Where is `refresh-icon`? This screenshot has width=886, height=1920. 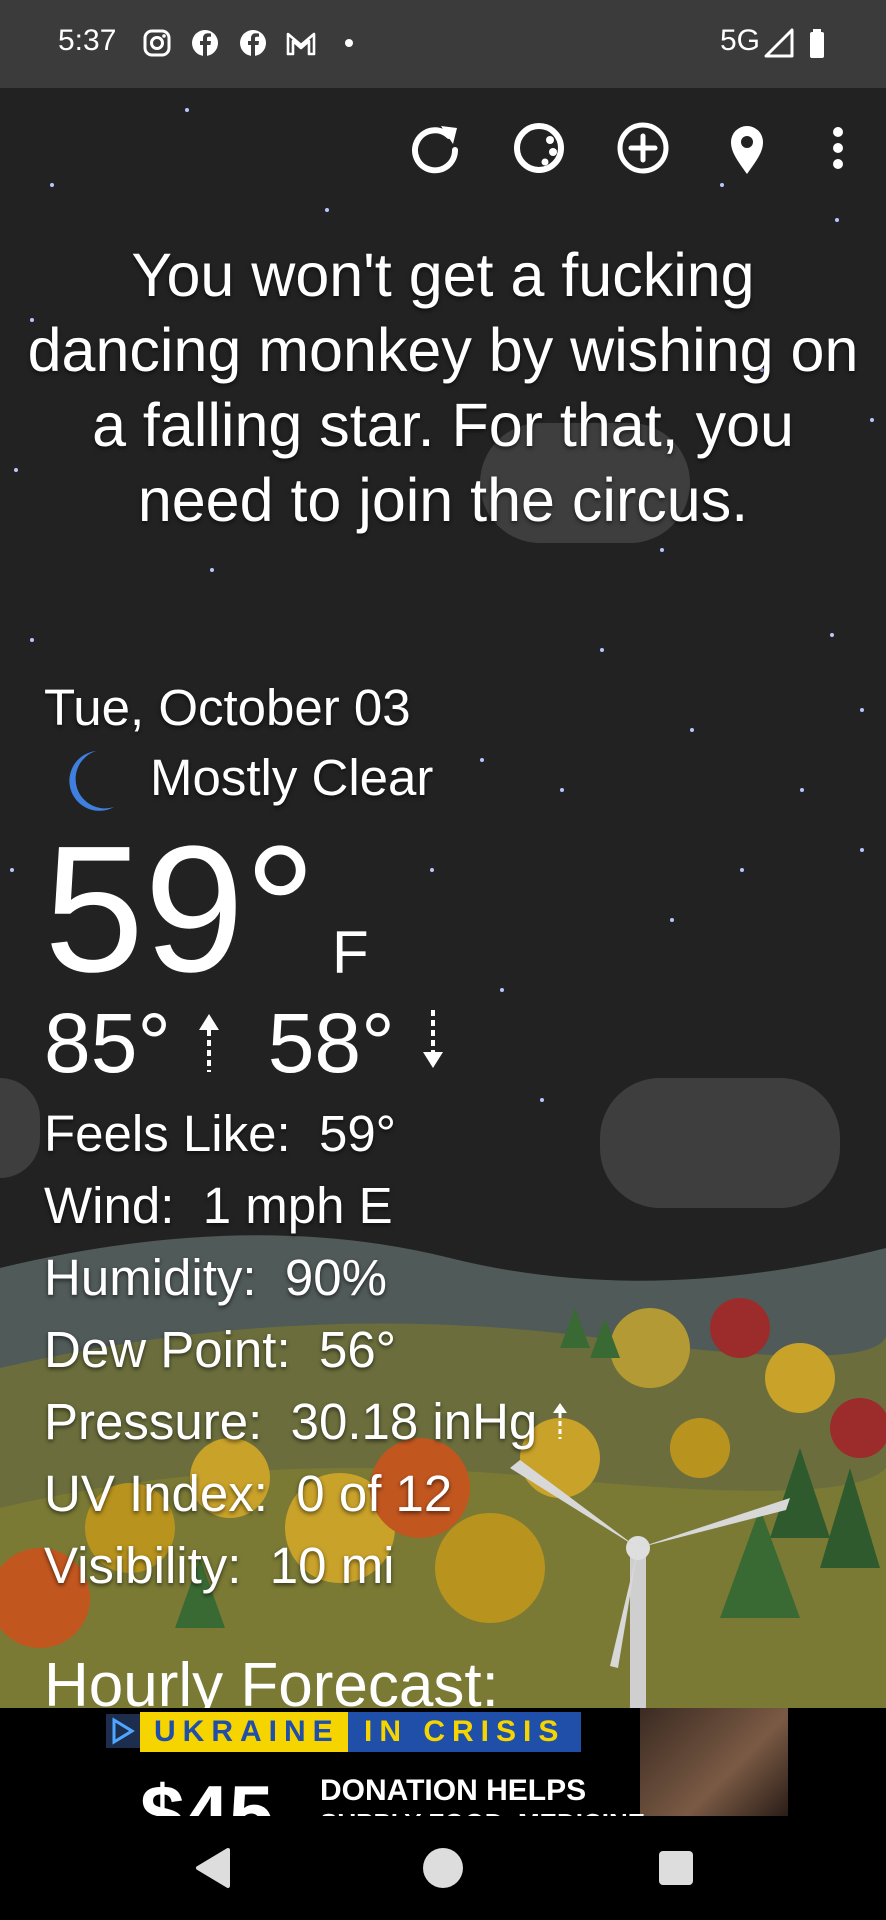
refresh-icon is located at coordinates (435, 148).